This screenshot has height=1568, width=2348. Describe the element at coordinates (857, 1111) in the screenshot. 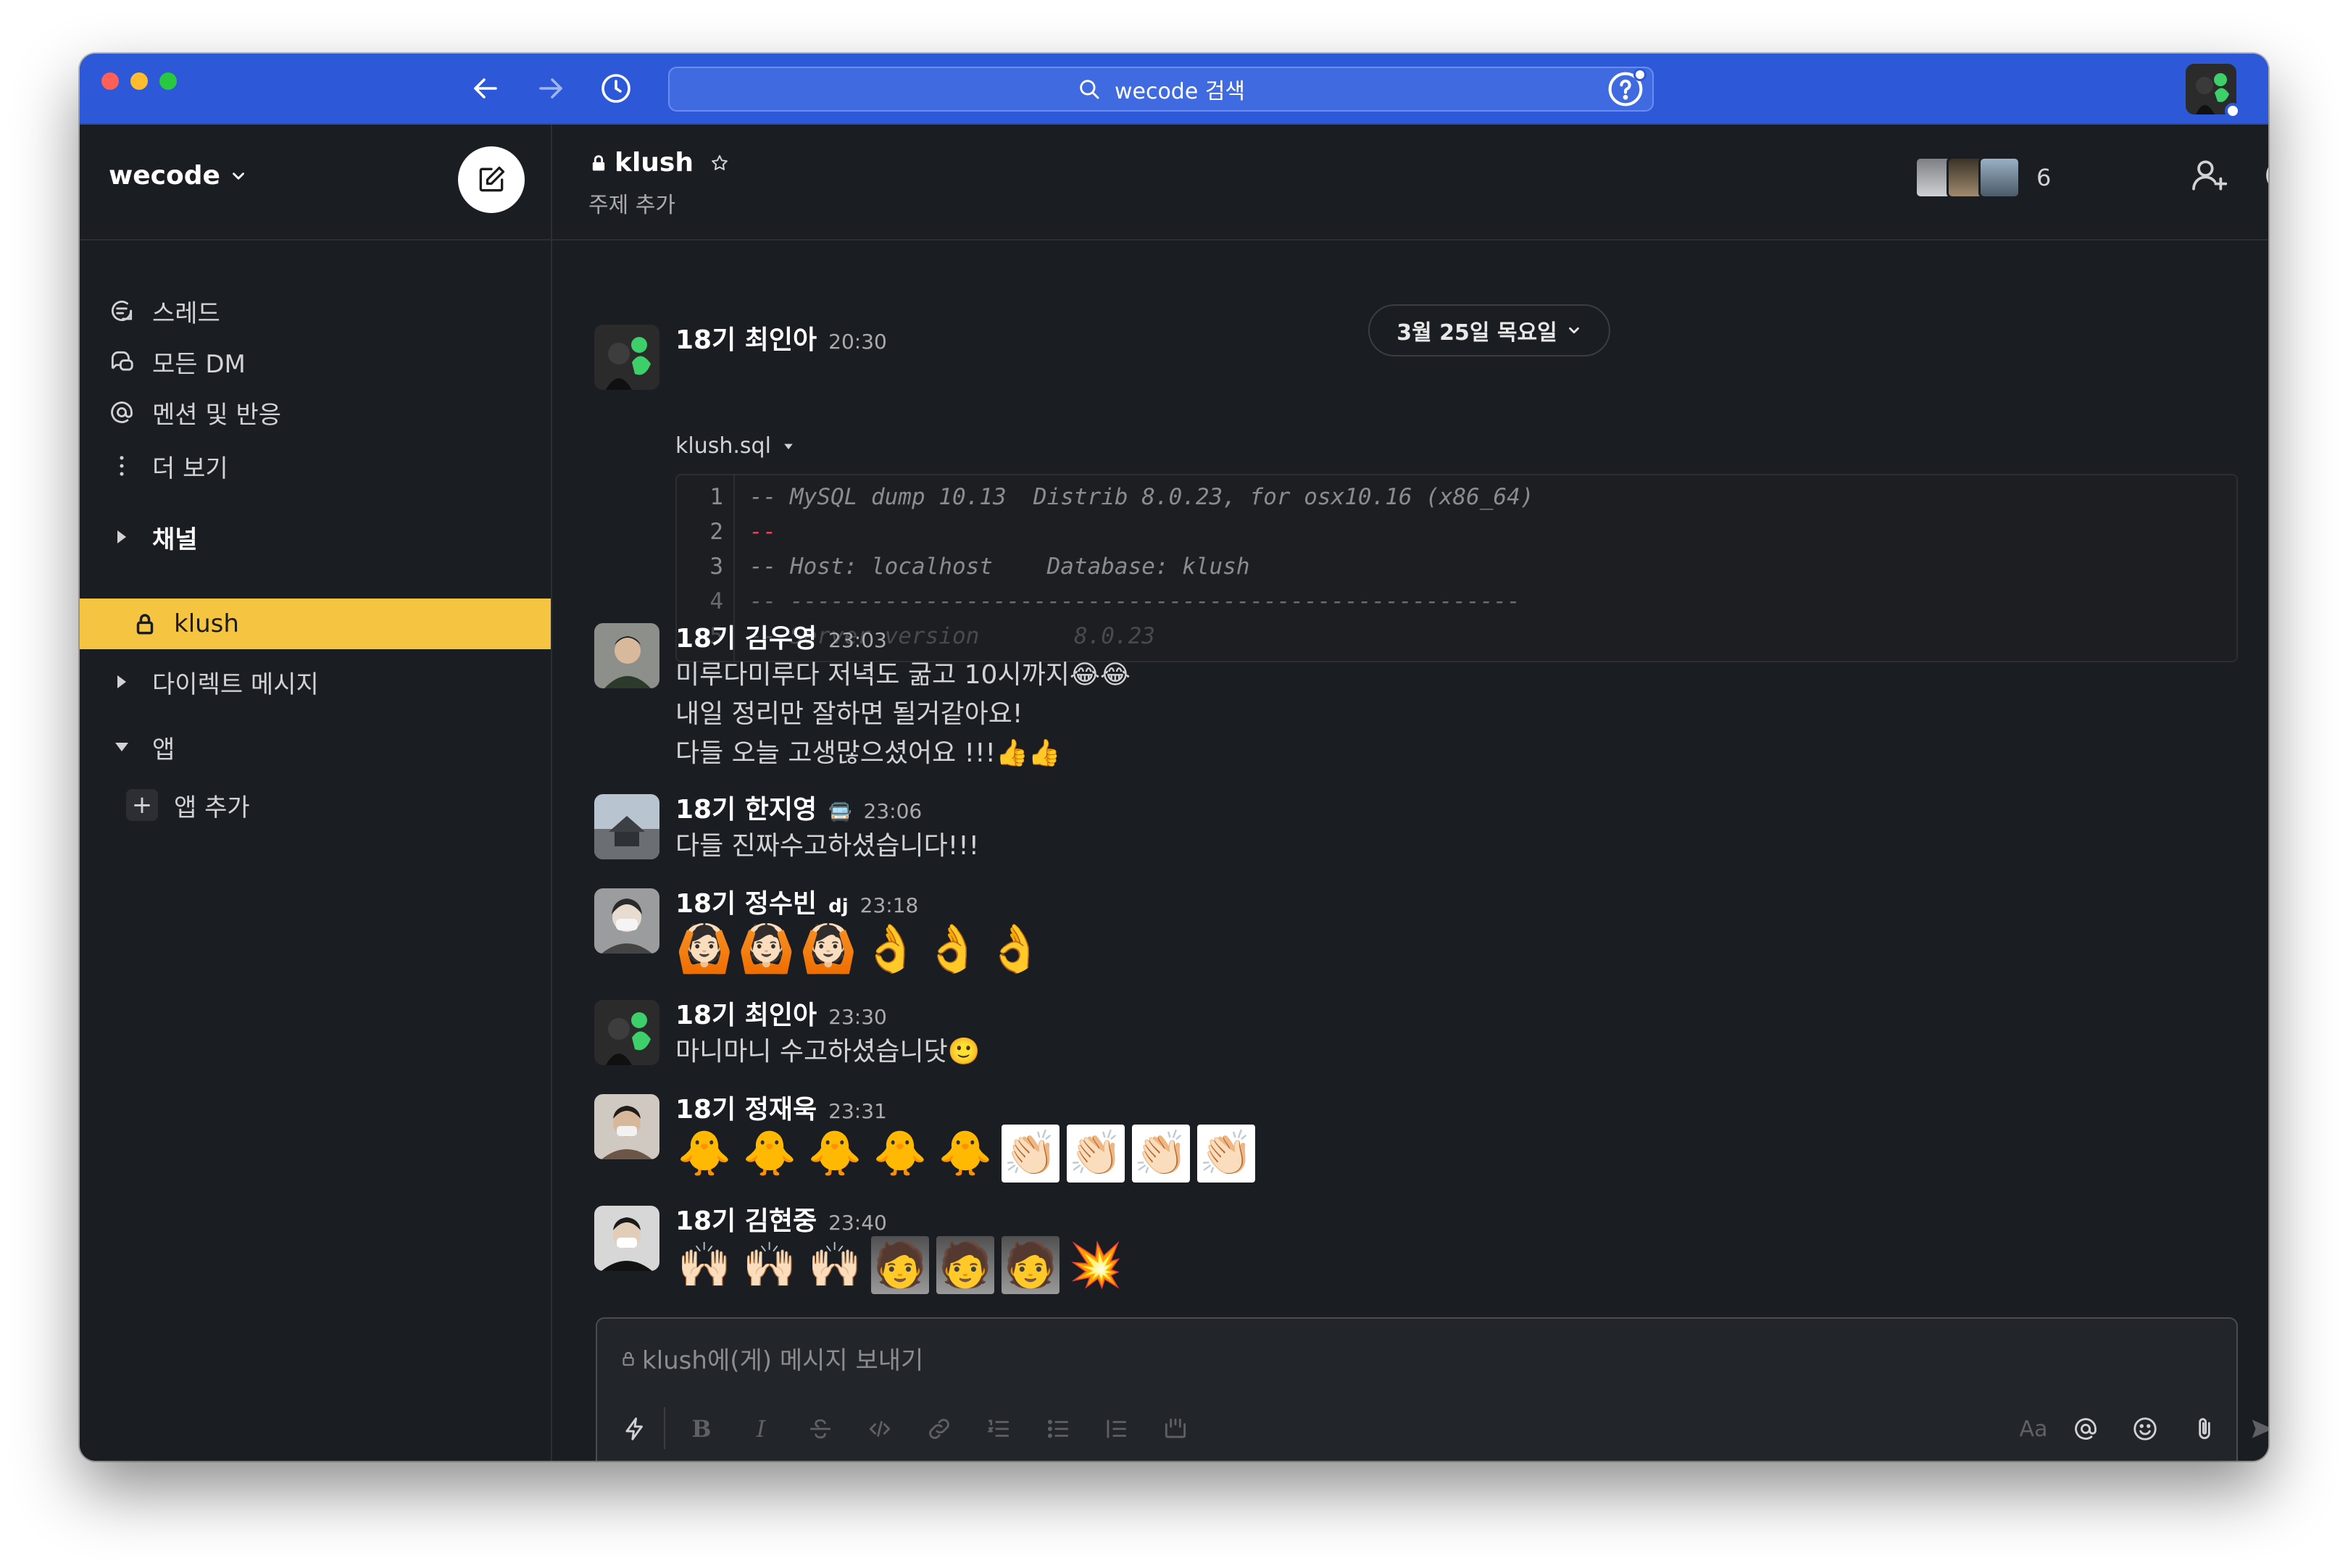

I see `timestamp: 23:31` at that location.